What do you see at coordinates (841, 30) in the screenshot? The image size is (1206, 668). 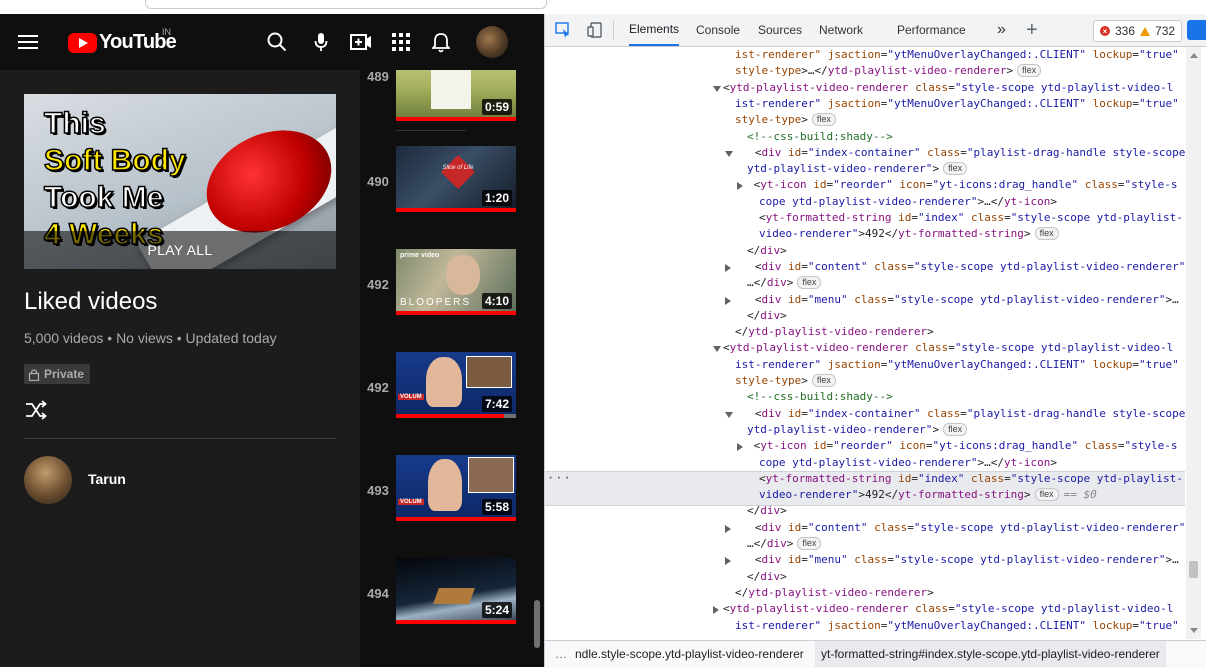 I see `tab-network: Network` at bounding box center [841, 30].